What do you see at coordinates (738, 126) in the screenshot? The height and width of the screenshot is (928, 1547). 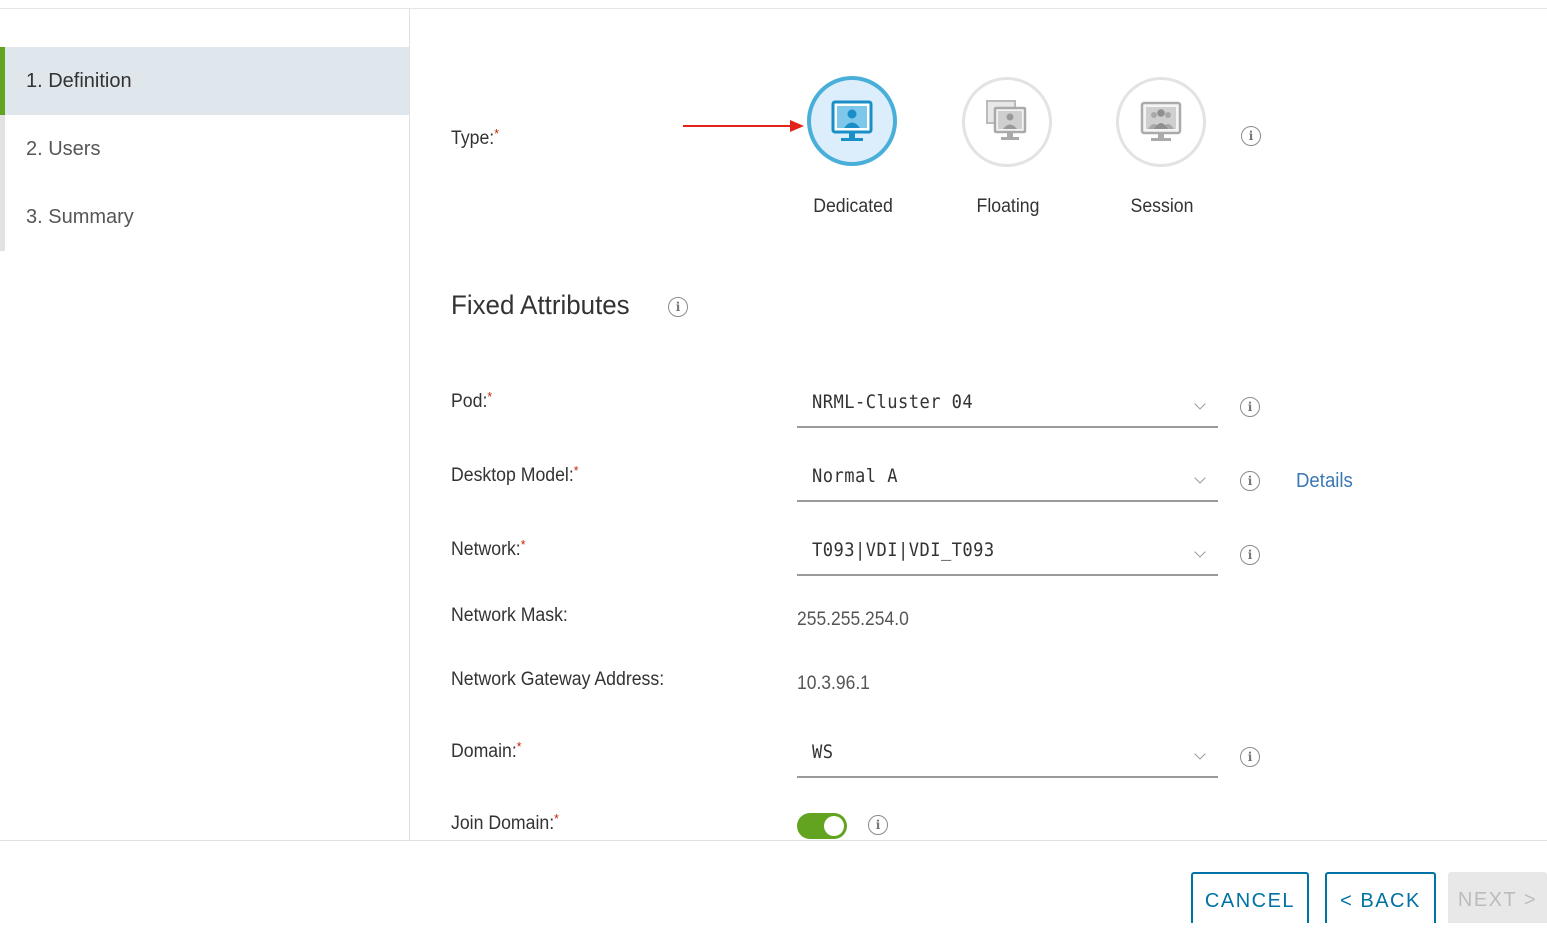 I see `annotation-arrow` at bounding box center [738, 126].